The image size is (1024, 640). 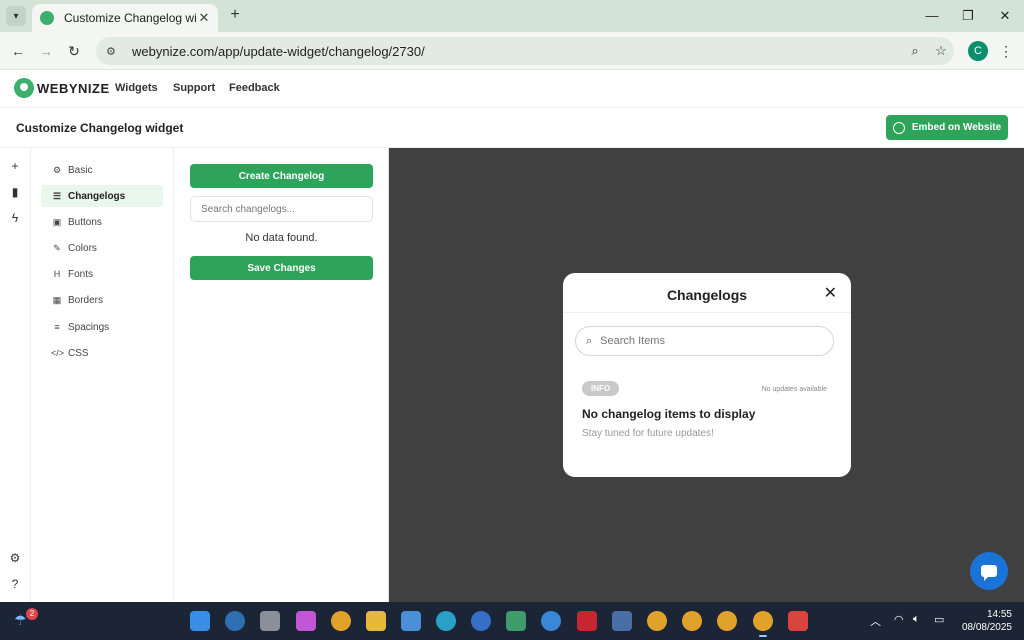 I want to click on chat-bubble-icon, so click(x=989, y=573).